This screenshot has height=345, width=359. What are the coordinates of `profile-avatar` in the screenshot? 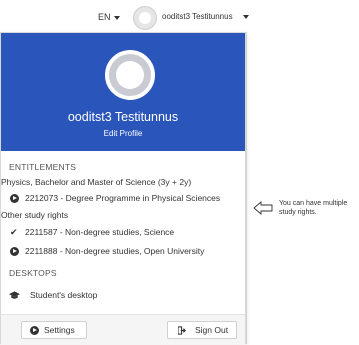 It's located at (130, 75).